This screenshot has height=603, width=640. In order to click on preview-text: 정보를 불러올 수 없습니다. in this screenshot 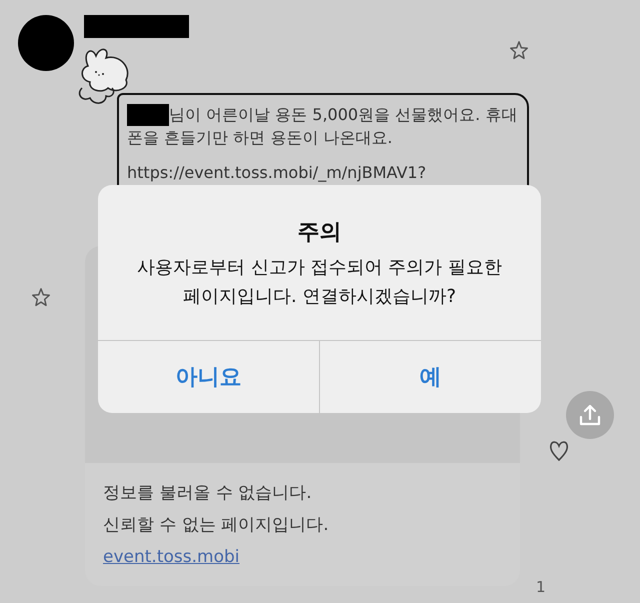, I will do `click(207, 493)`.